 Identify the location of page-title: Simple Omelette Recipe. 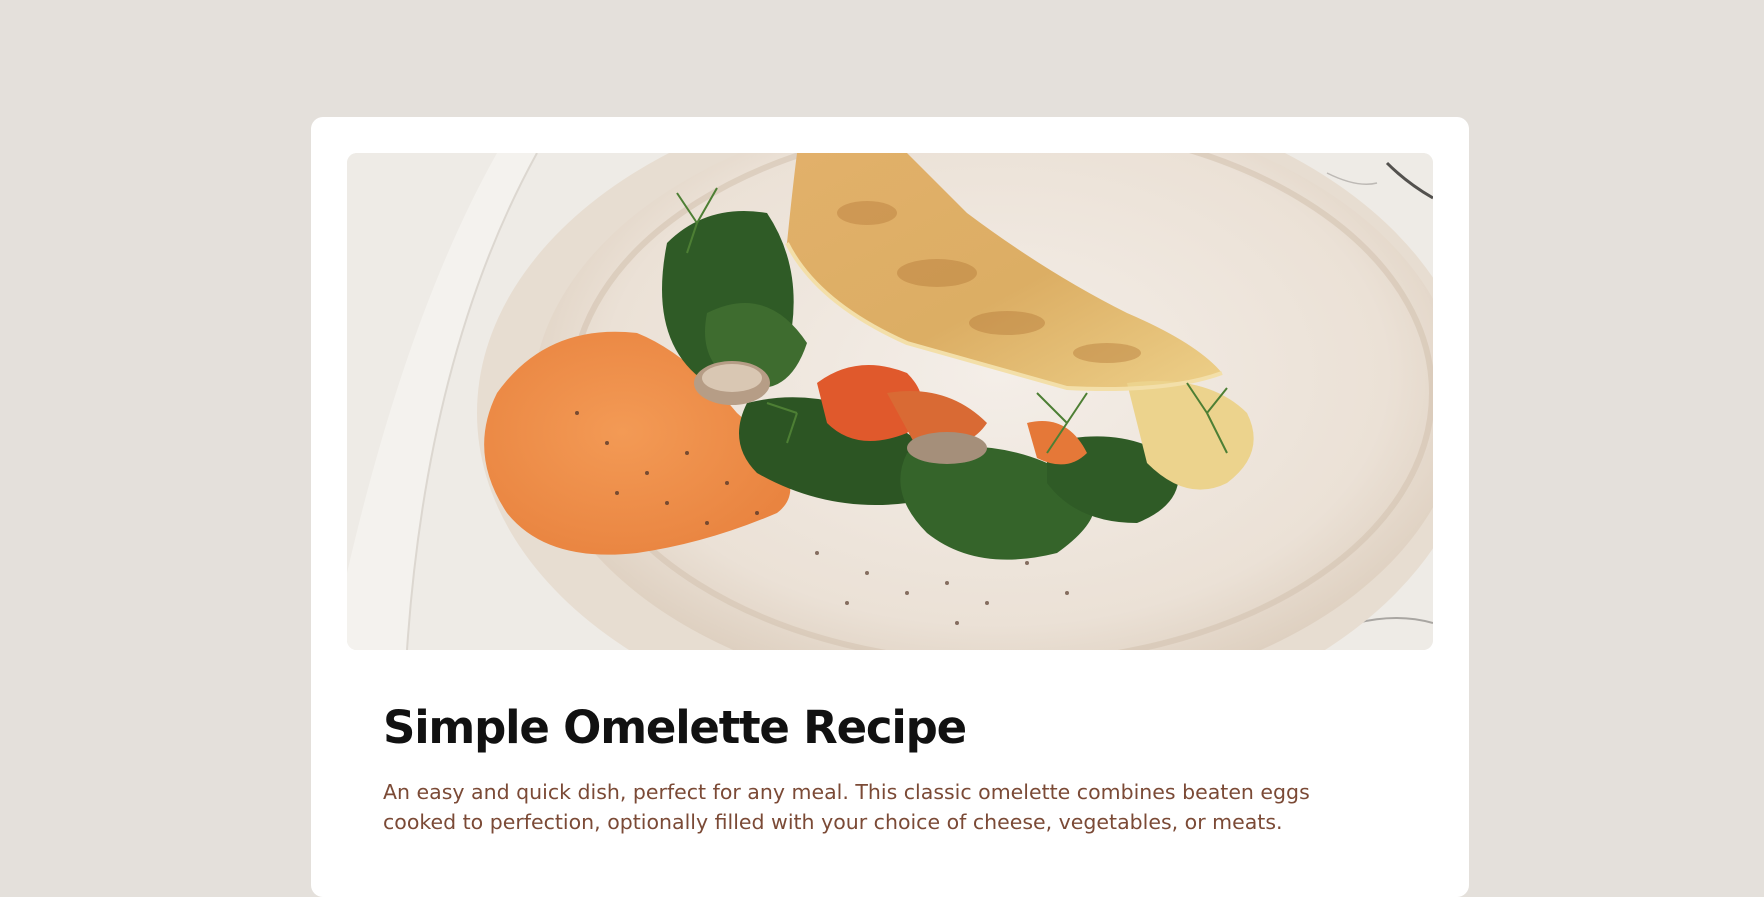
(675, 727).